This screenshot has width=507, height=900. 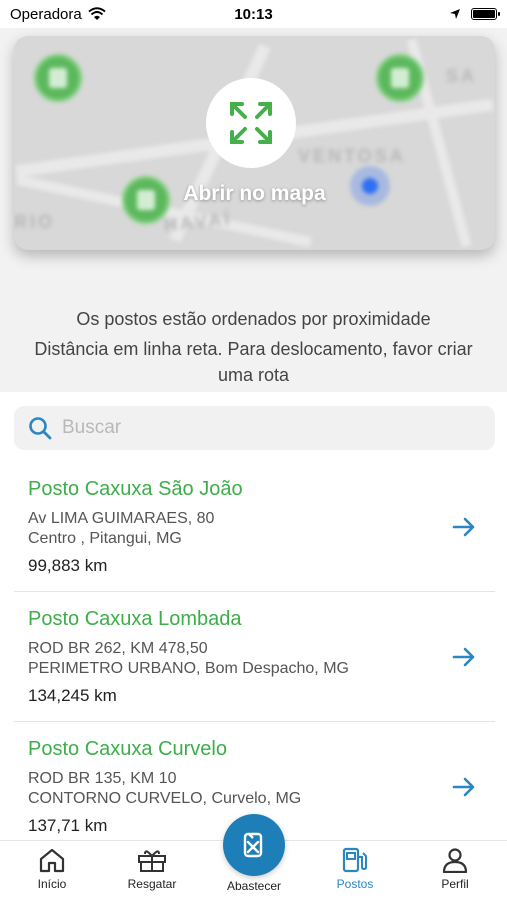 I want to click on fuel-pump-icon, so click(x=253, y=845).